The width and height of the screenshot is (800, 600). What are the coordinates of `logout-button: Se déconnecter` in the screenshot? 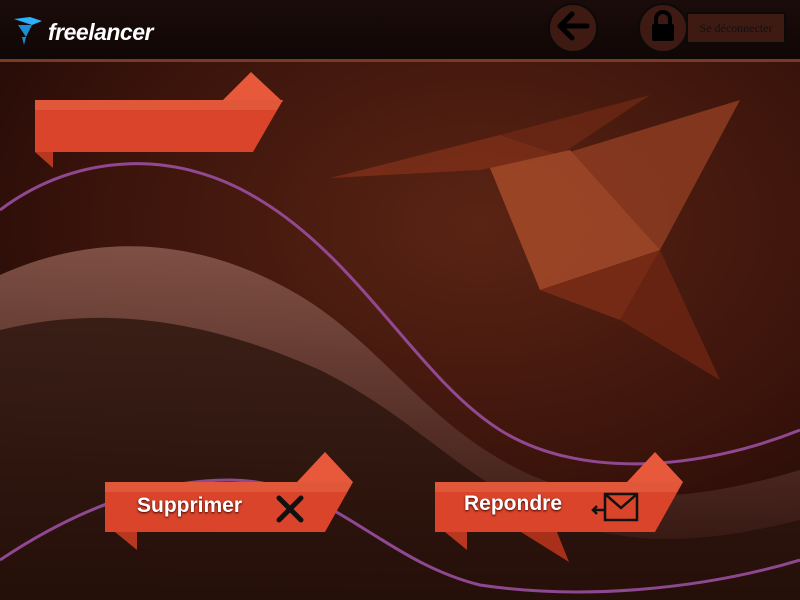 It's located at (736, 28).